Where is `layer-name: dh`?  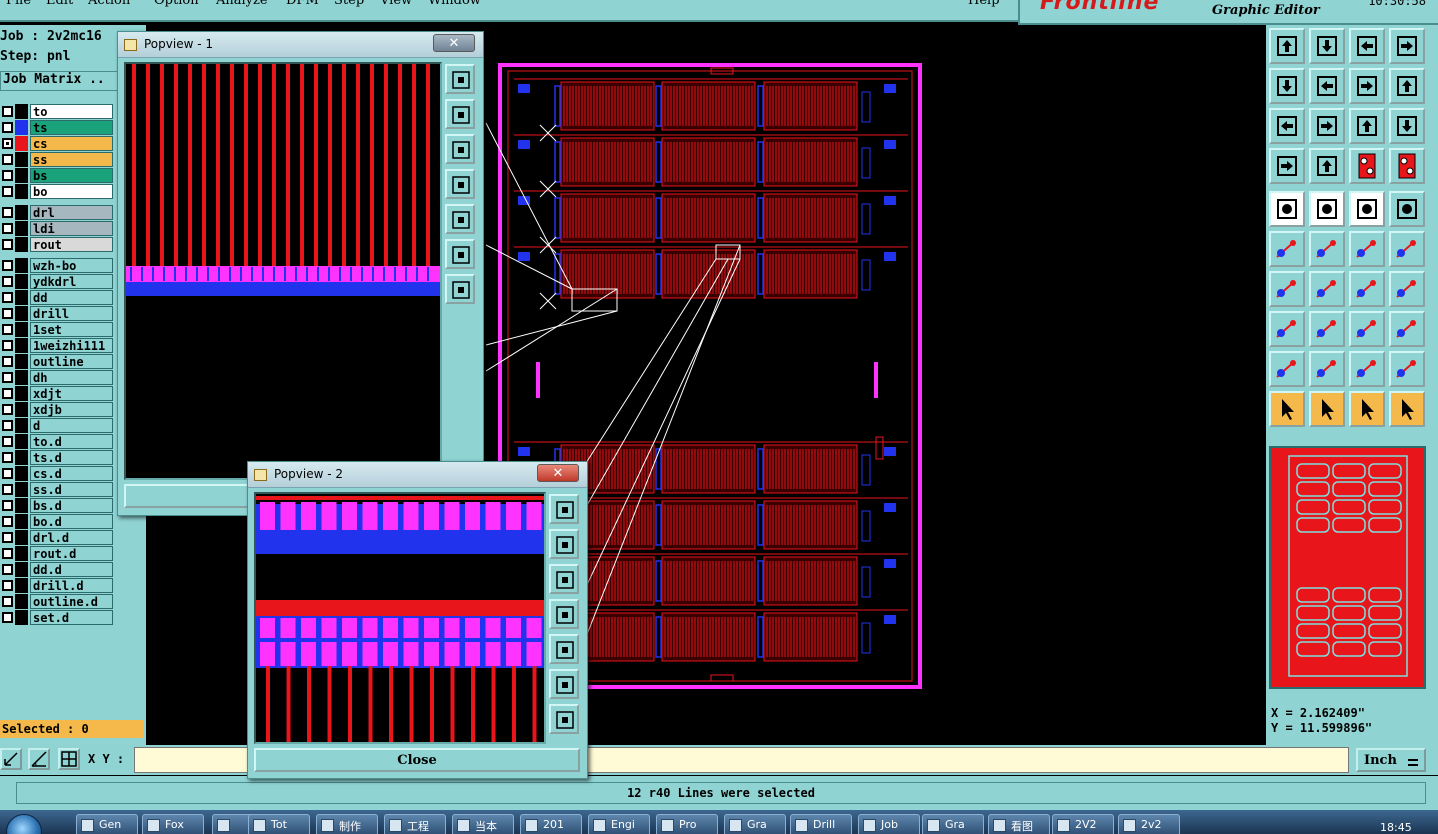 layer-name: dh is located at coordinates (71, 377).